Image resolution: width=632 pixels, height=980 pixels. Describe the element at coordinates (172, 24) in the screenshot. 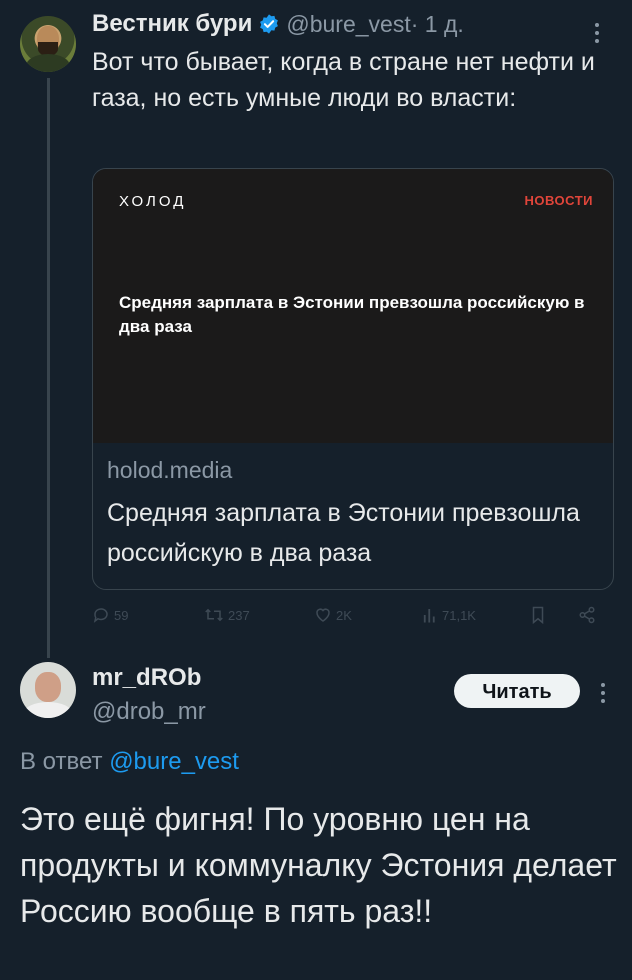

I see `author-name: Вестник бури` at that location.